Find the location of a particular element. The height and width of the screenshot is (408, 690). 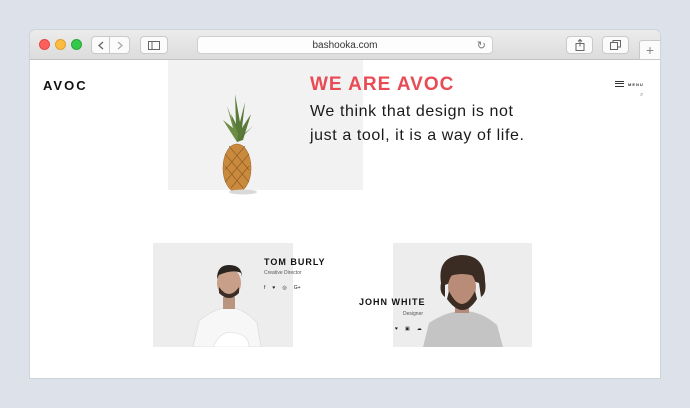

back-button is located at coordinates (100, 45).